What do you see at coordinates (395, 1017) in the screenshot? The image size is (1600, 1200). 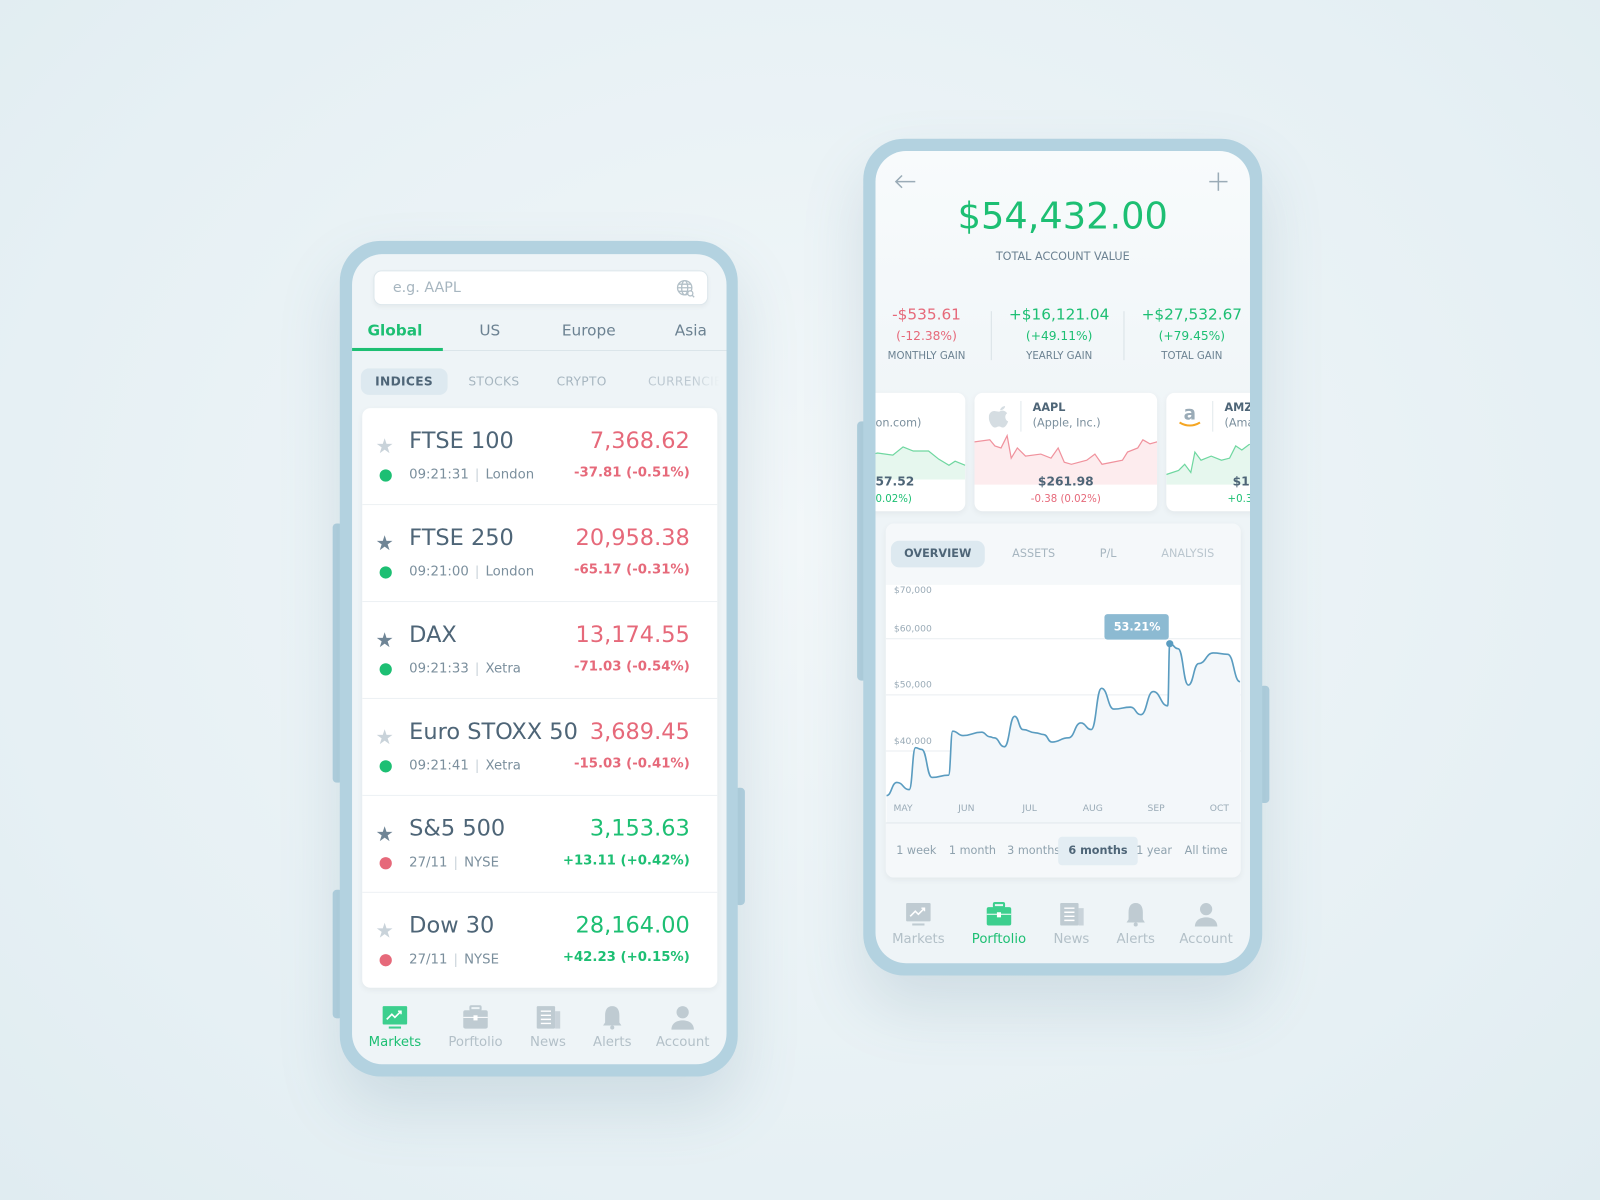 I see `chart-monitor-icon` at bounding box center [395, 1017].